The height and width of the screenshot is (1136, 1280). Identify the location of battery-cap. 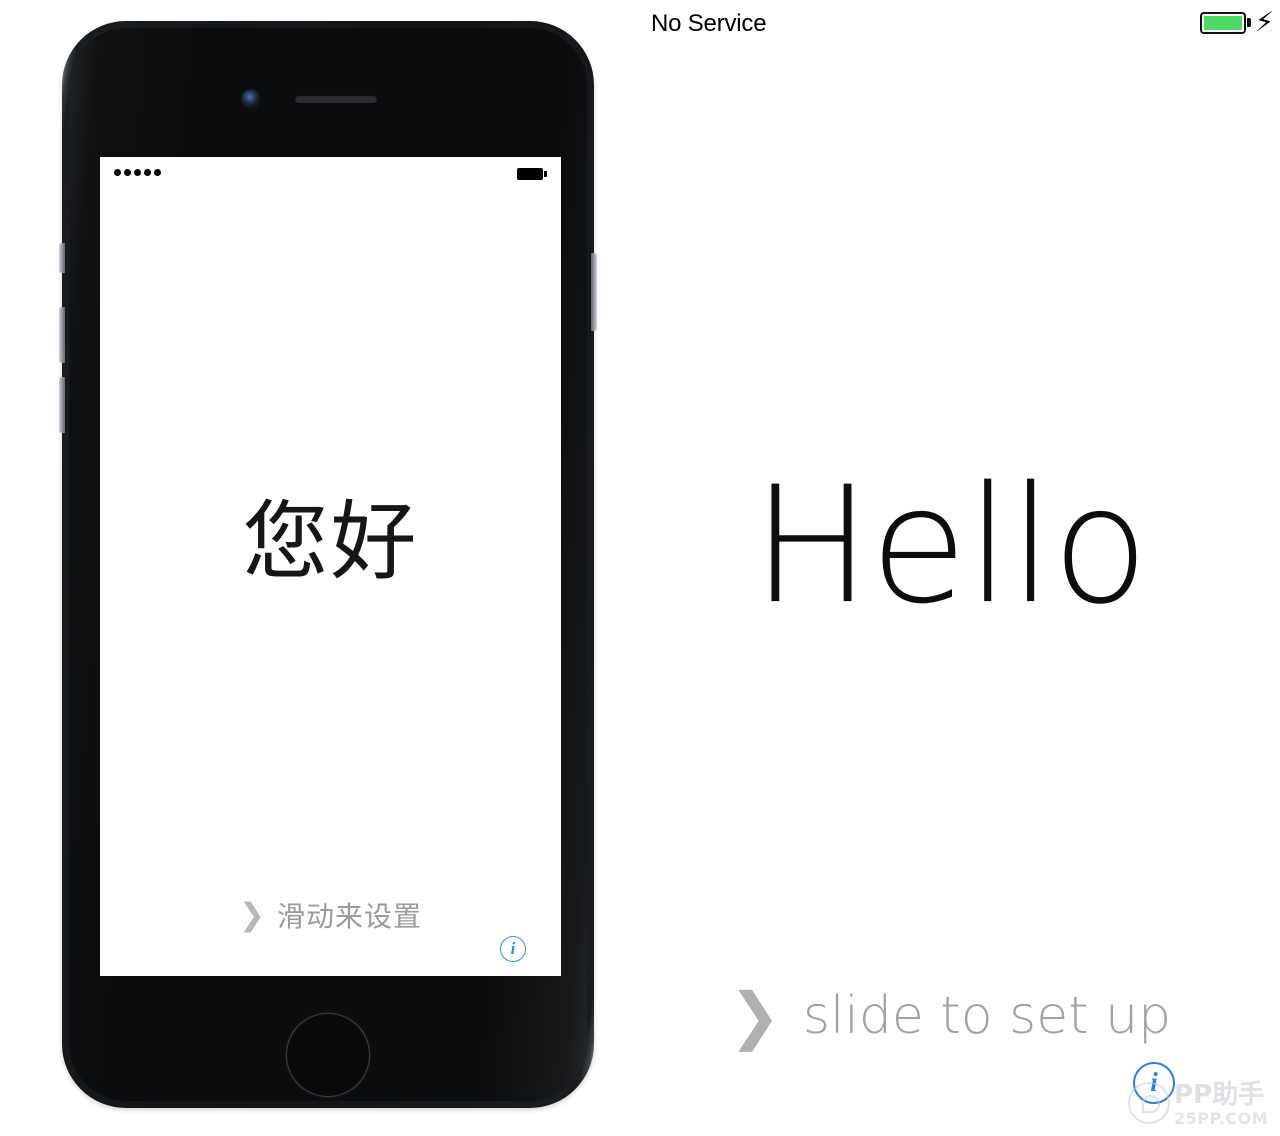
(545, 174).